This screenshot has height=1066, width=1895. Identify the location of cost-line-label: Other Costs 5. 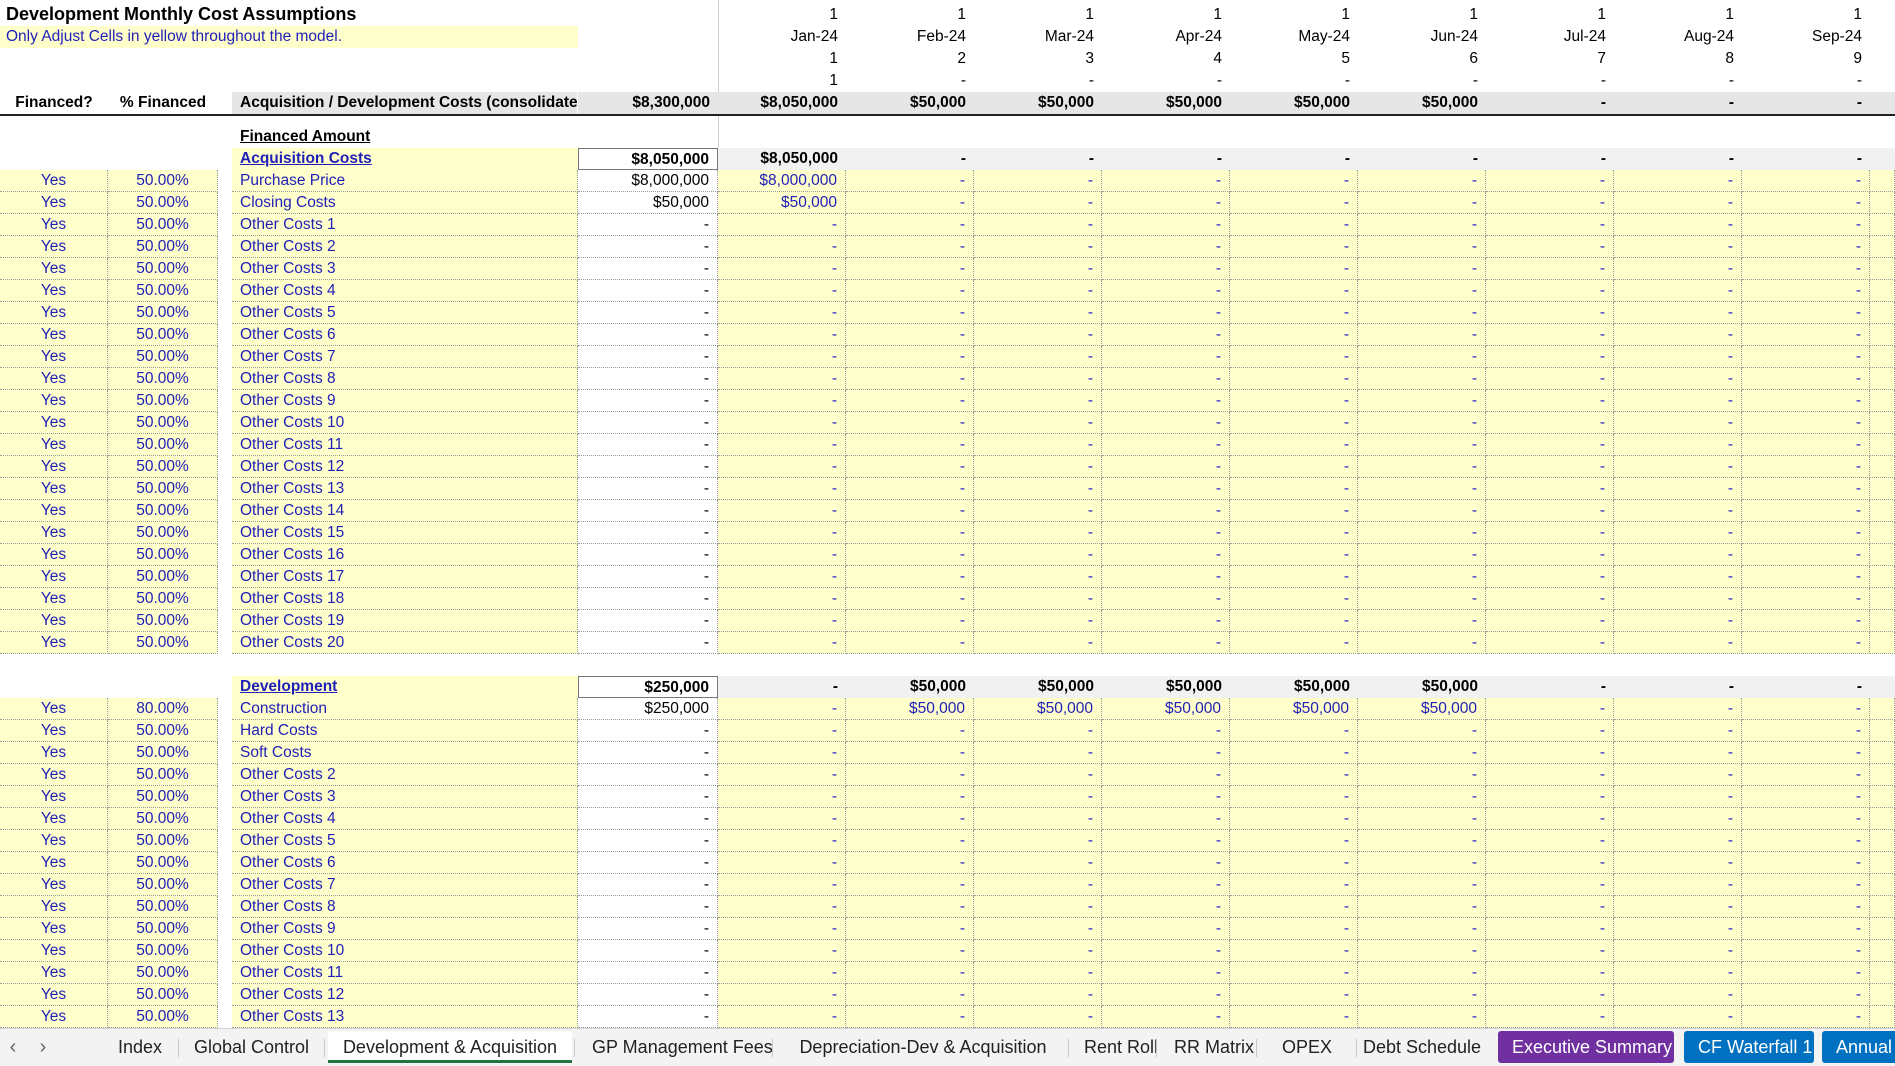
(405, 841).